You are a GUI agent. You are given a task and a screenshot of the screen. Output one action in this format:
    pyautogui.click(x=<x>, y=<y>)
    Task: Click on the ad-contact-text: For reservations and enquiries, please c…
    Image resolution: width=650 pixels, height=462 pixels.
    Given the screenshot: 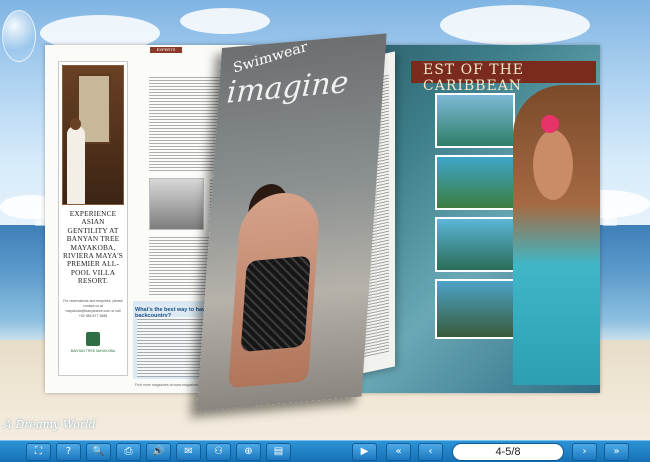 What is the action you would take?
    pyautogui.click(x=93, y=308)
    